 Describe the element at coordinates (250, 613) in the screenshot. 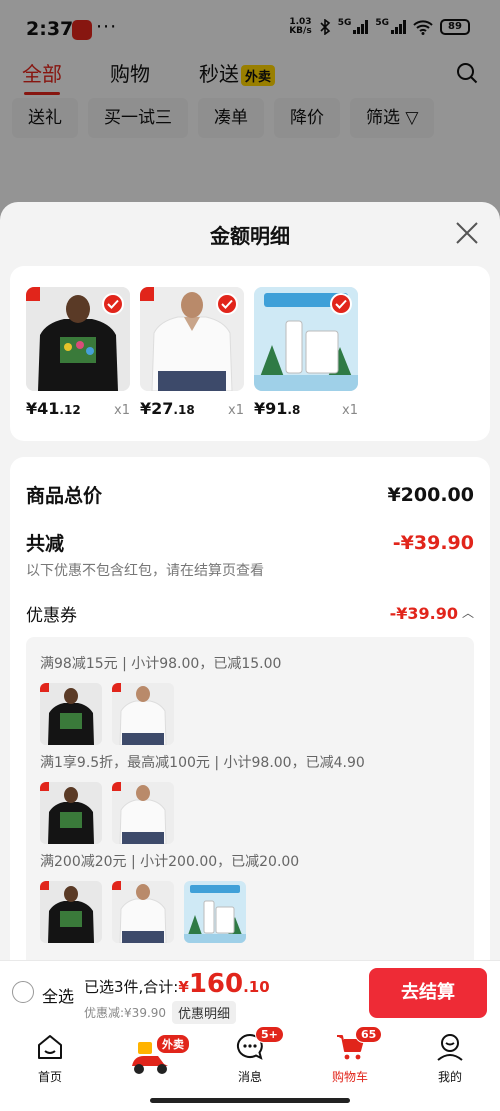

I see `coupon-row: 优惠券 -¥39.90 ︿` at that location.